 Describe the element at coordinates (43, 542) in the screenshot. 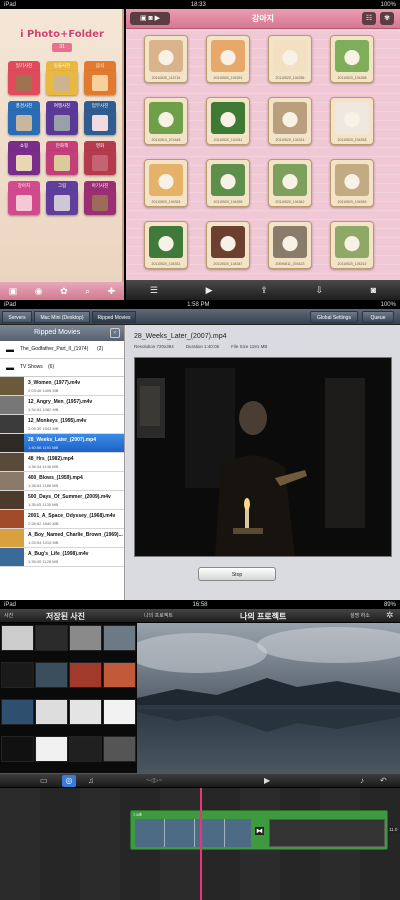

I see `movie-meta: 1:25:54 1015 MB` at that location.